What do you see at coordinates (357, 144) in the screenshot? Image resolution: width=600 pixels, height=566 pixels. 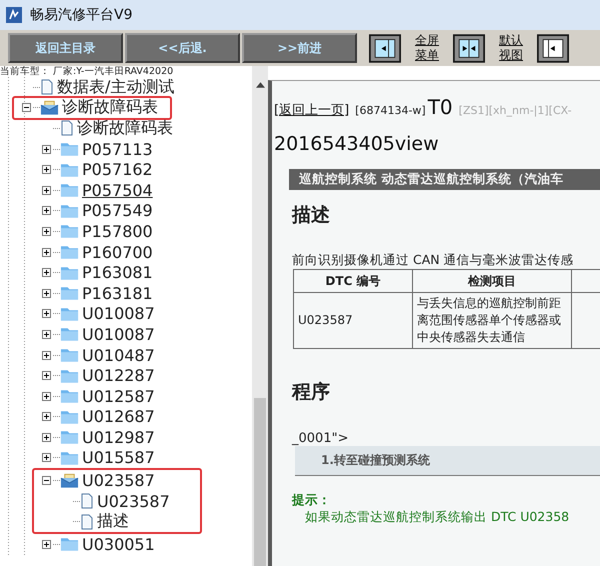 I see `view-title: 2016543405view` at bounding box center [357, 144].